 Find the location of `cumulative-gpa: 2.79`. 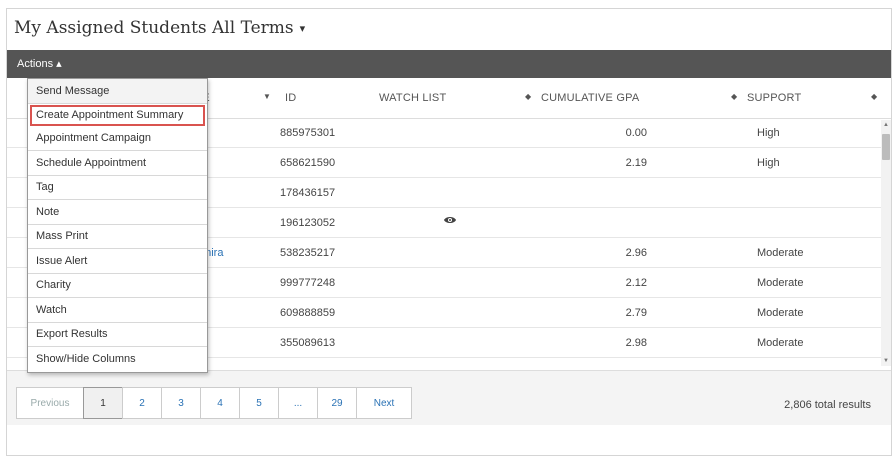

cumulative-gpa: 2.79 is located at coordinates (636, 313).